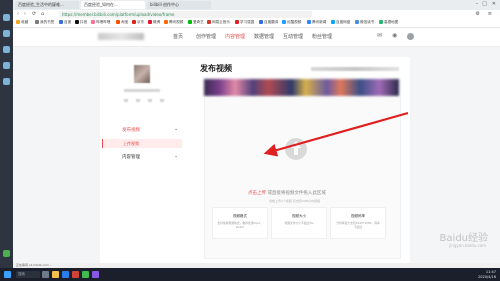 The image size is (500, 281). What do you see at coordinates (216, 68) in the screenshot?
I see `page-title: 发布视频` at bounding box center [216, 68].